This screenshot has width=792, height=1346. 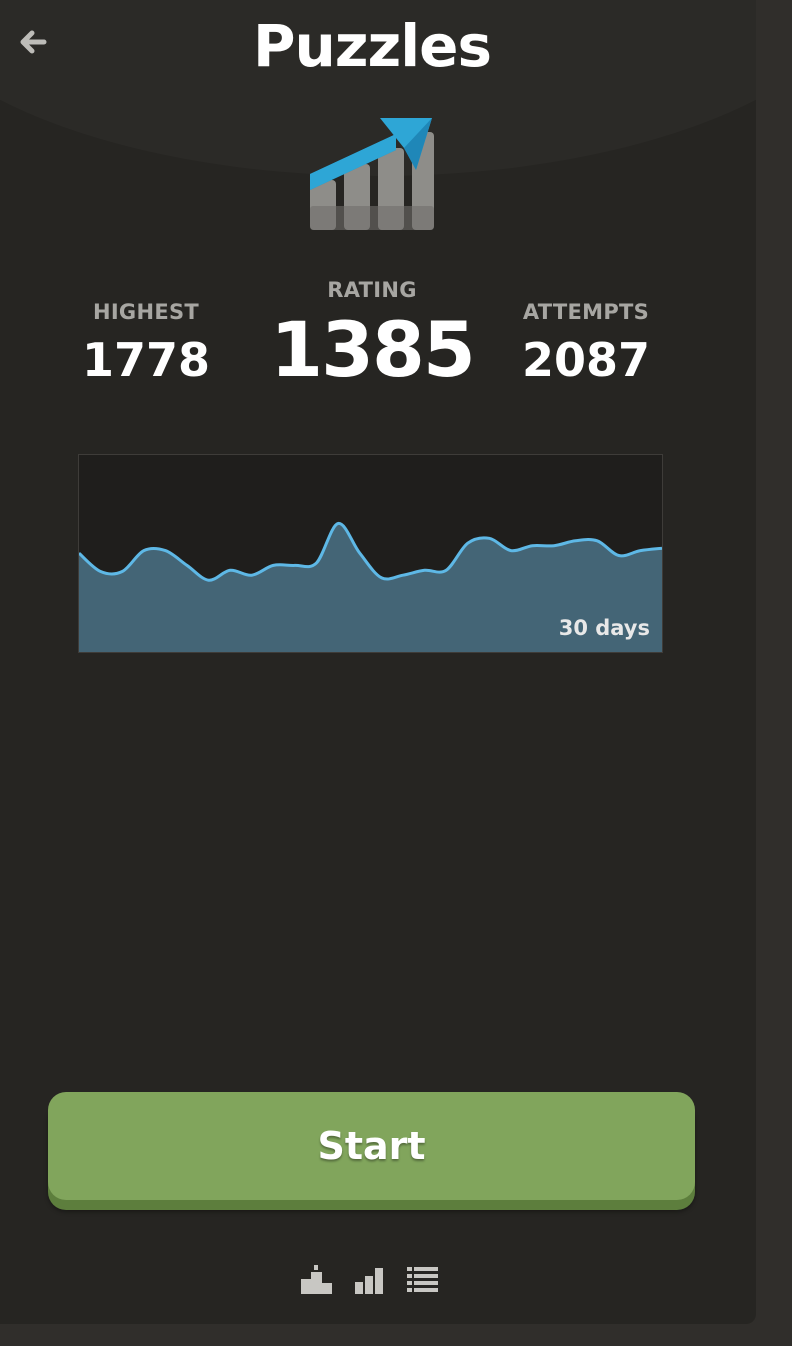 What do you see at coordinates (372, 46) in the screenshot?
I see `page-title: Puzzles` at bounding box center [372, 46].